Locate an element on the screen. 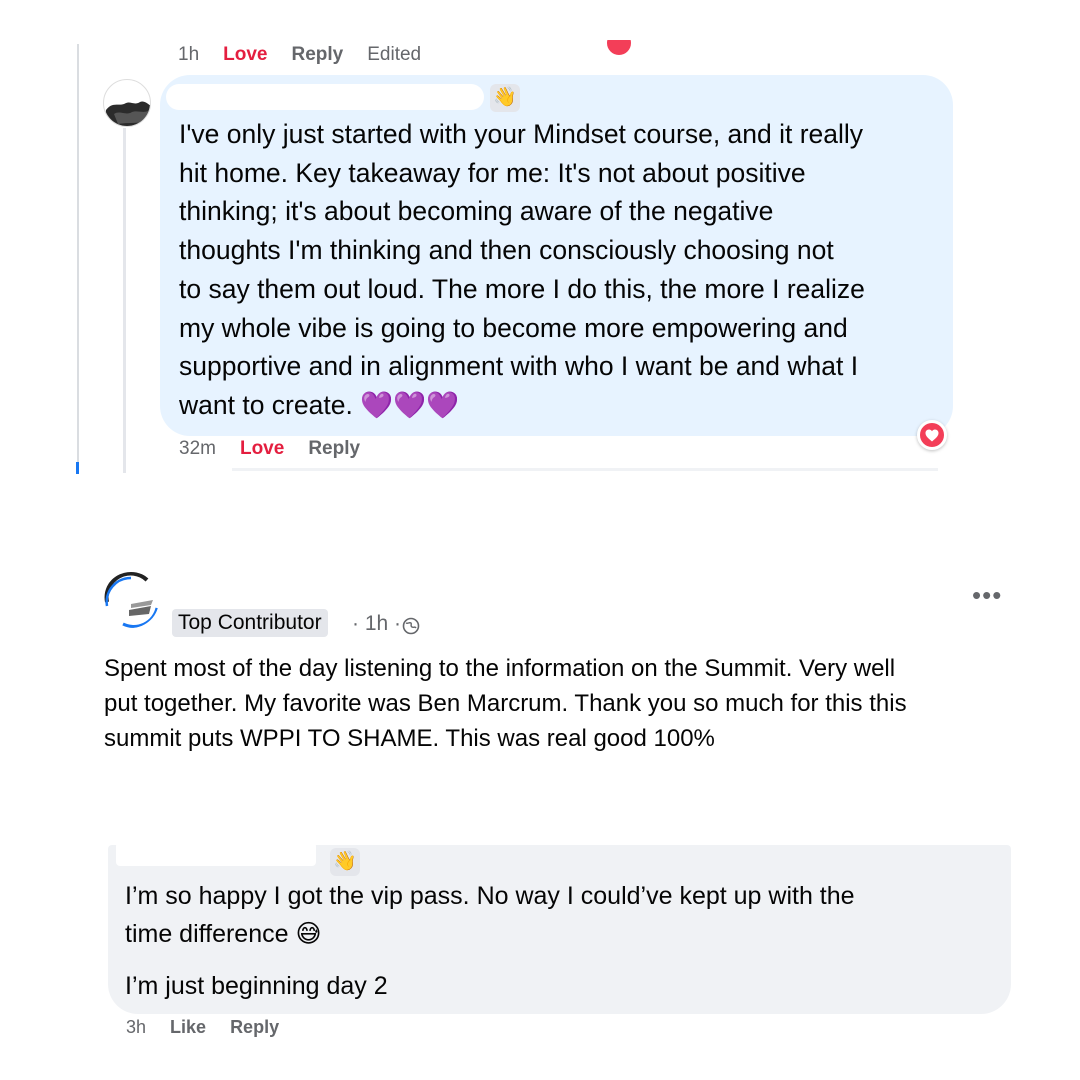 The image size is (1080, 1080). comment-actions: 3h Like Reply is located at coordinates (202, 1027).